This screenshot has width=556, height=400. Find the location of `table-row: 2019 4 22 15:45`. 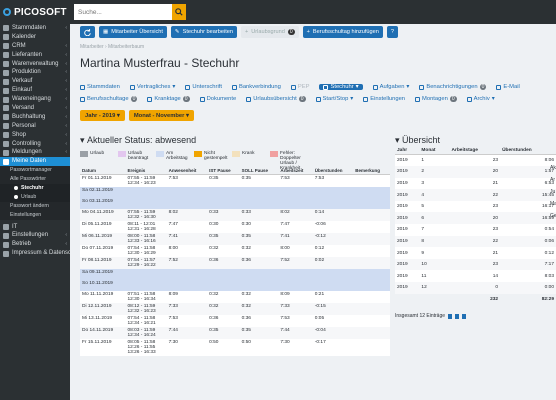

table-row: 2019 4 22 15:45 is located at coordinates (475, 195).